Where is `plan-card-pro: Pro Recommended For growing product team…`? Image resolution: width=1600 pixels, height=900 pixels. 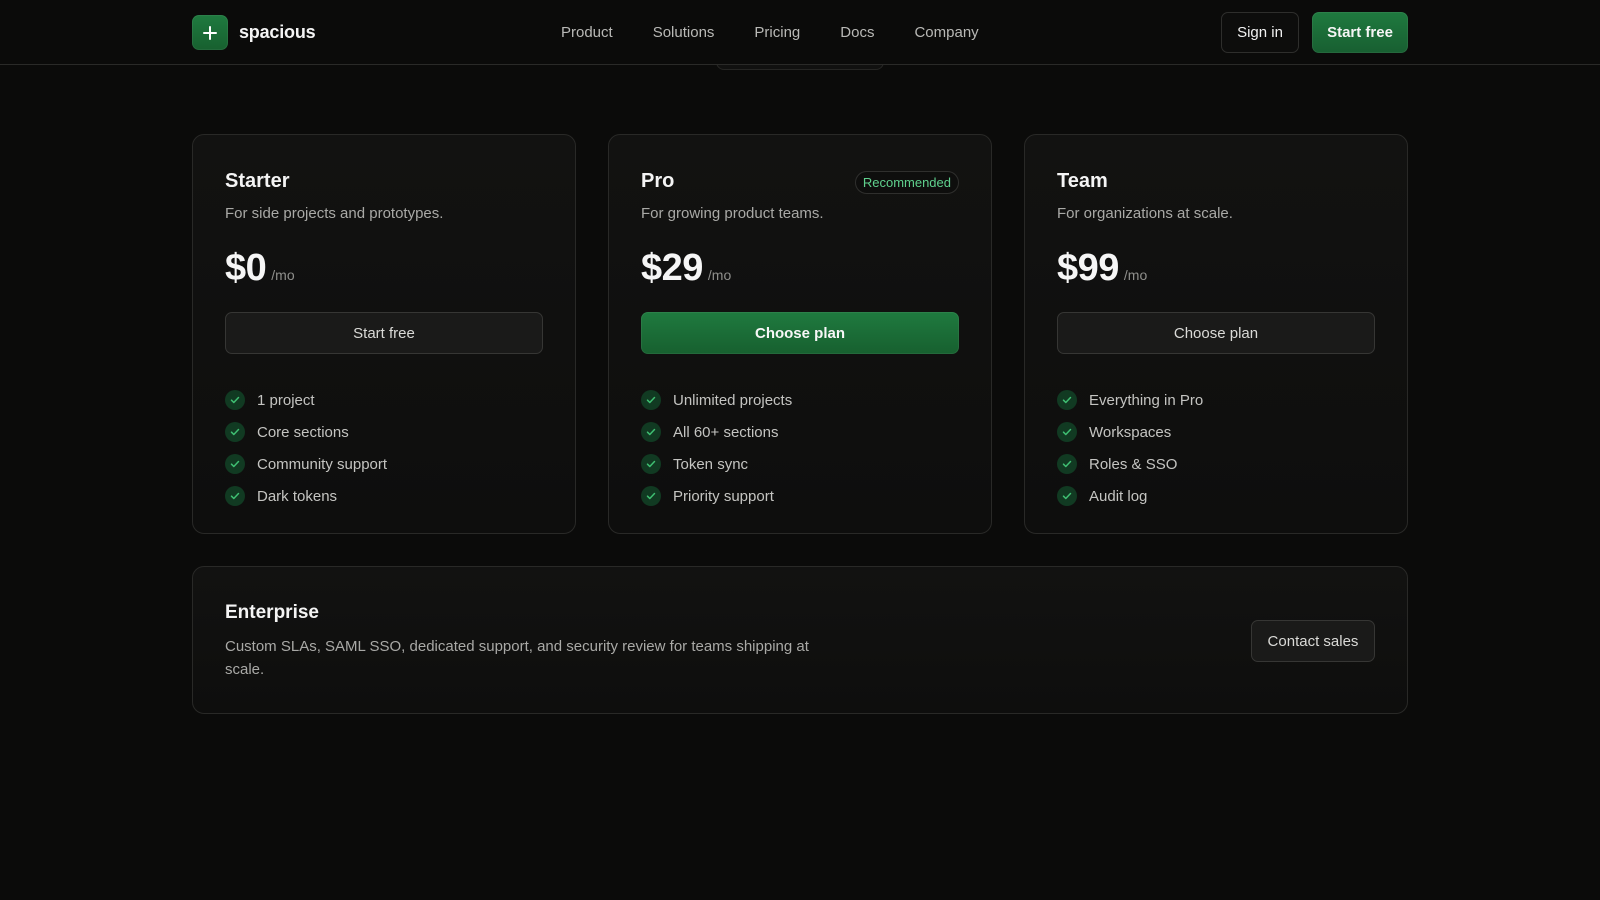
plan-card-pro: Pro Recommended For growing product team… is located at coordinates (800, 334).